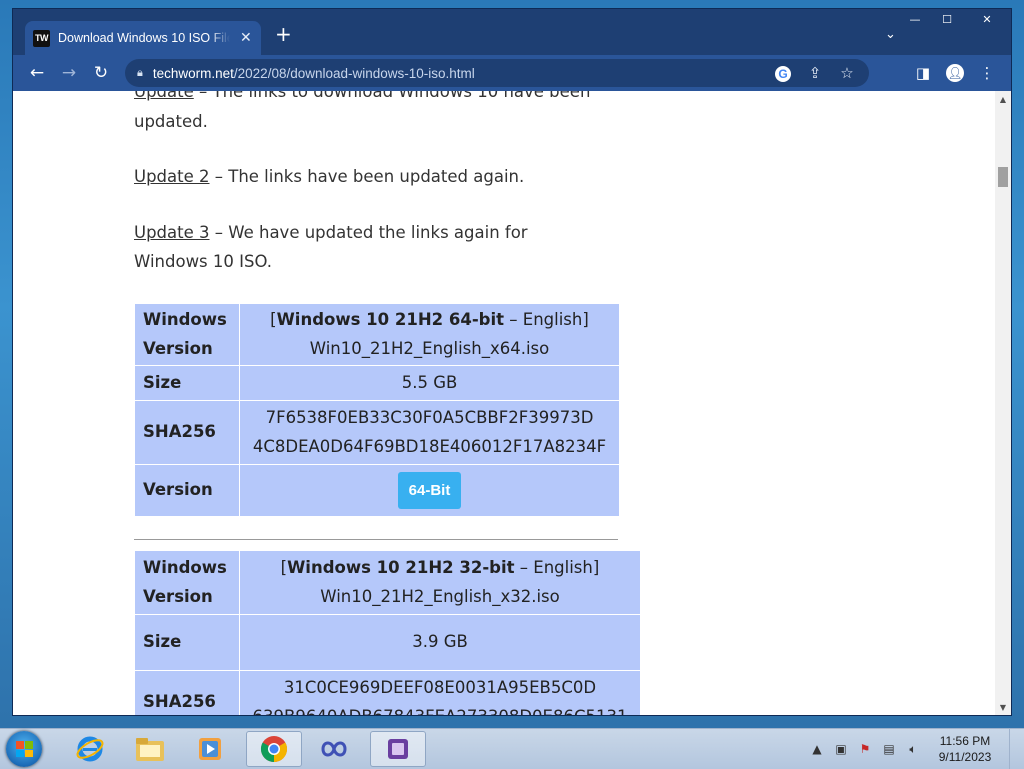 Image resolution: width=1024 pixels, height=769 pixels. I want to click on close-window-button: ✕, so click(987, 19).